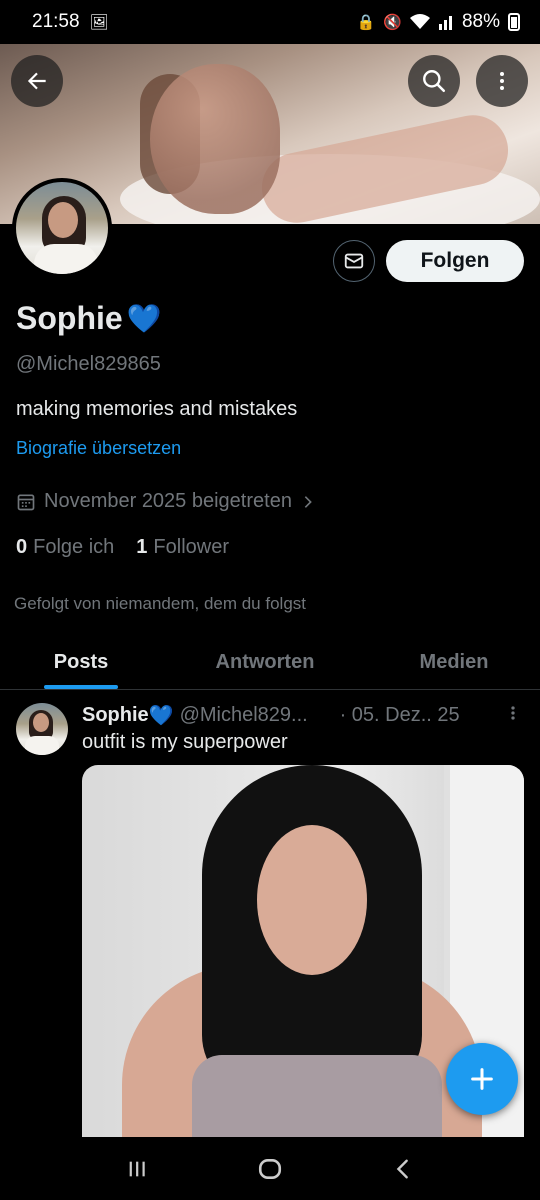 Image resolution: width=540 pixels, height=1200 pixels. I want to click on lock-icon: 🔒, so click(366, 22).